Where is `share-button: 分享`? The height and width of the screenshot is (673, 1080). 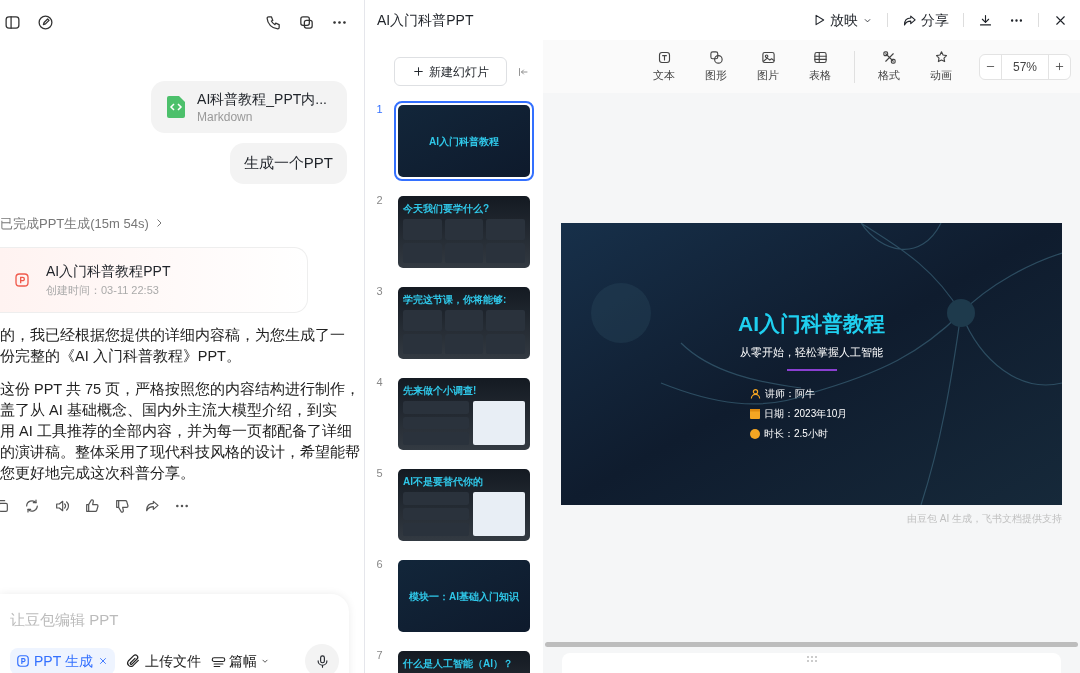 share-button: 分享 is located at coordinates (925, 20).